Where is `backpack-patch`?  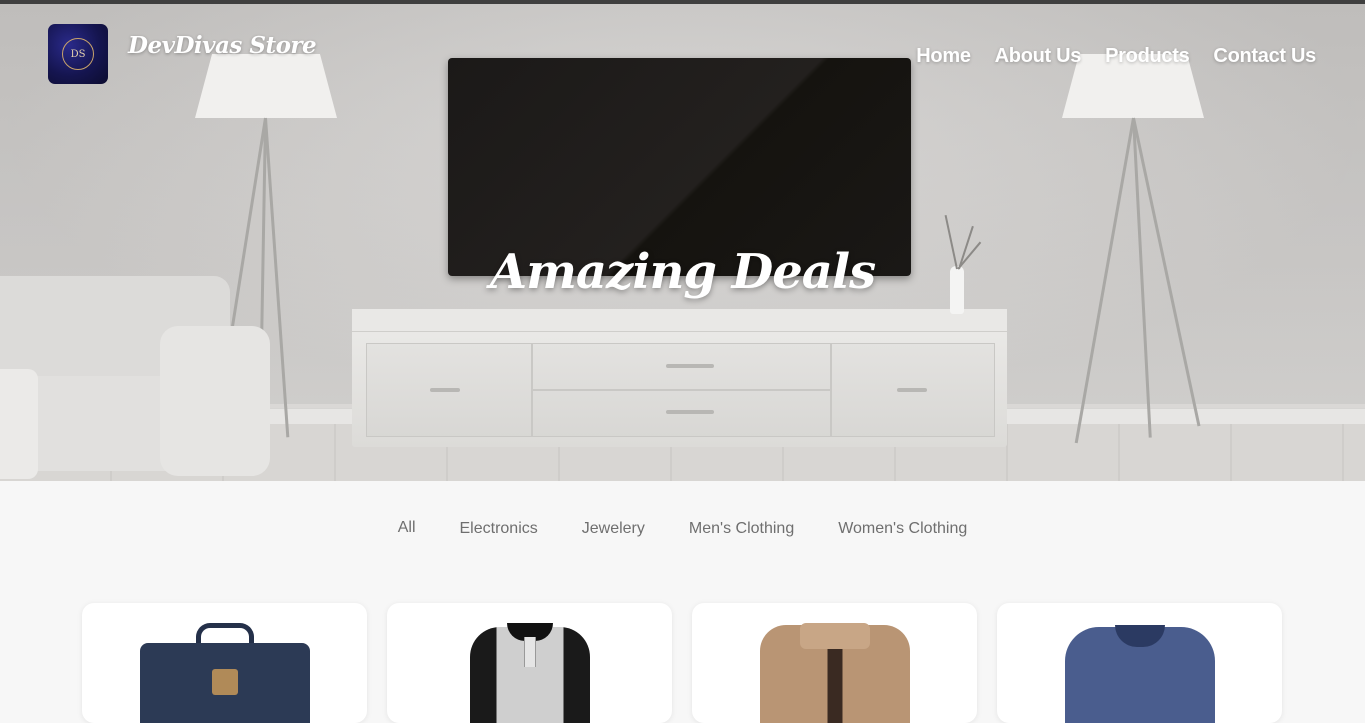 backpack-patch is located at coordinates (224, 682).